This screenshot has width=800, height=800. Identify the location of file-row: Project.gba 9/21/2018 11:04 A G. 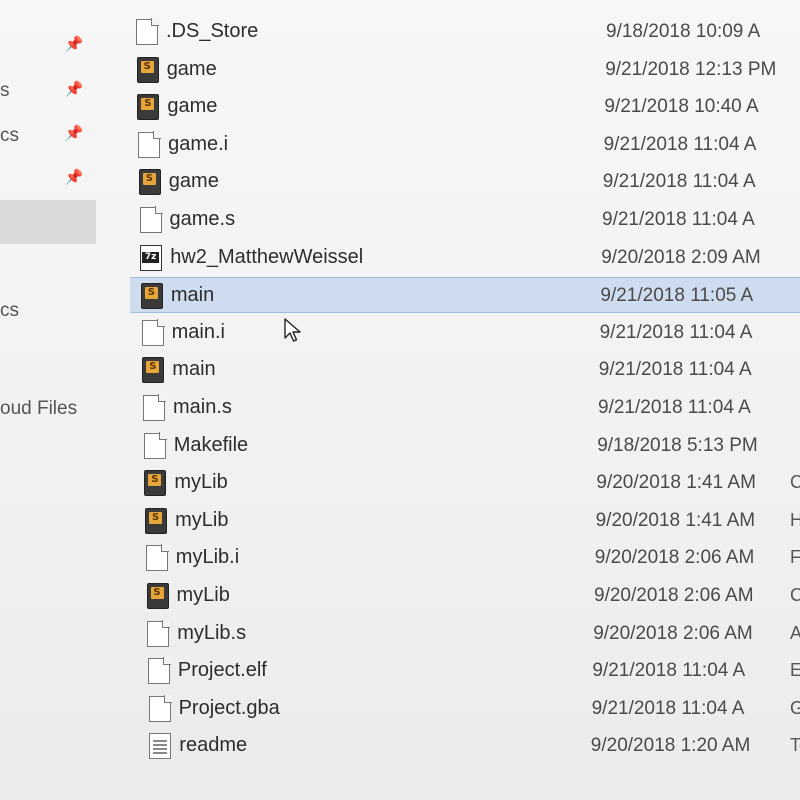
(465, 709).